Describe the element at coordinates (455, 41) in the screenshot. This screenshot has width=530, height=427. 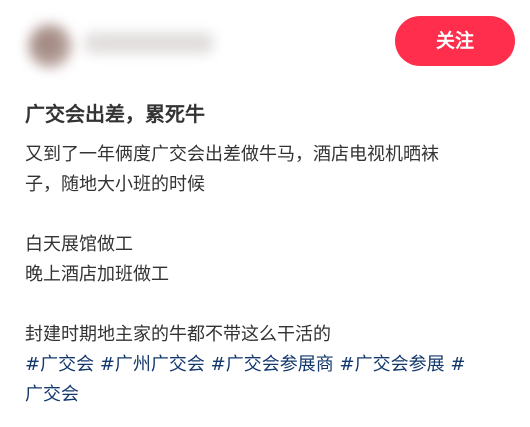
I see `follow-button: 关注` at that location.